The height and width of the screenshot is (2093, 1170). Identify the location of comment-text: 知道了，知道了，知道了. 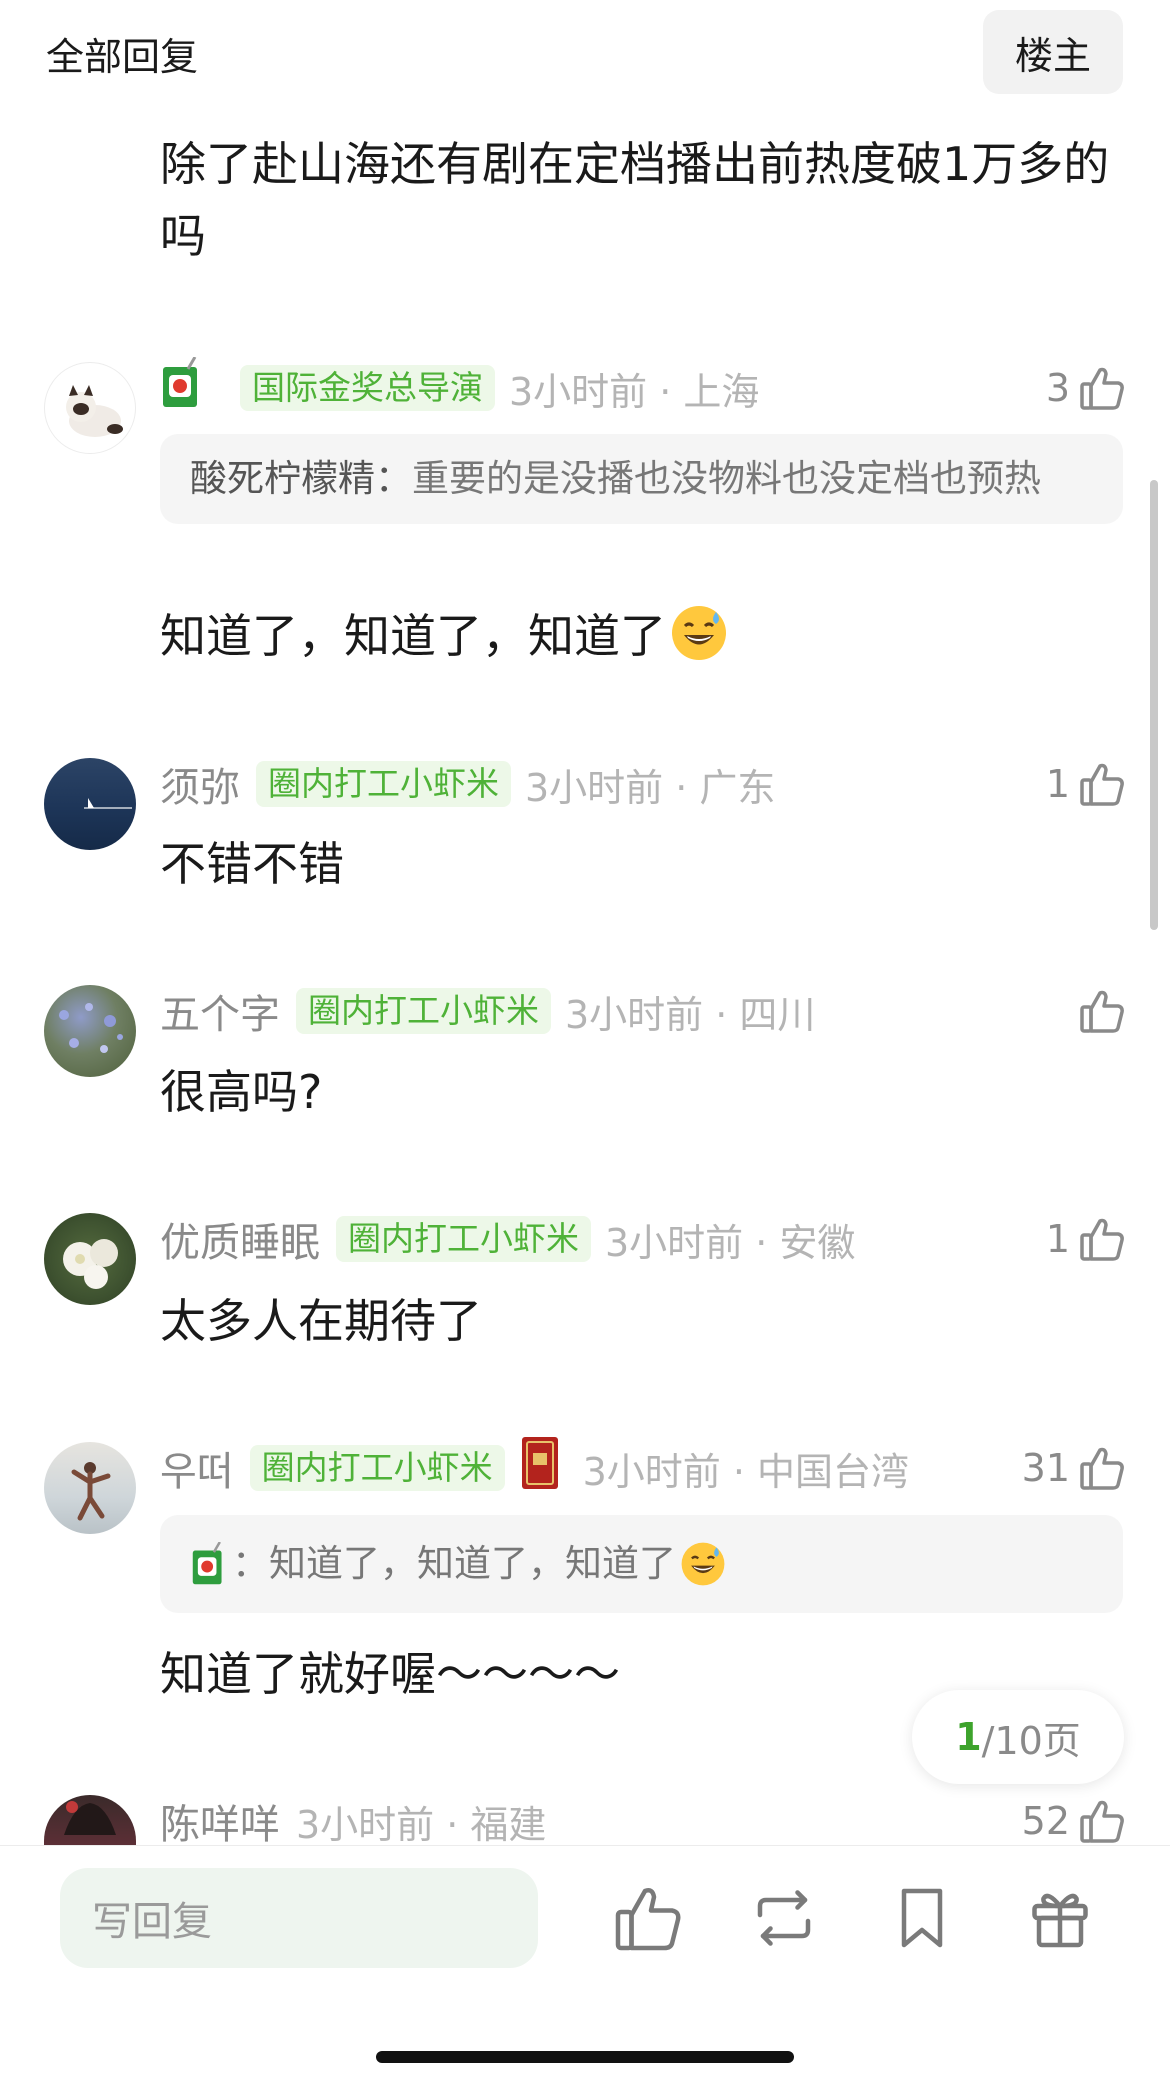
(444, 633).